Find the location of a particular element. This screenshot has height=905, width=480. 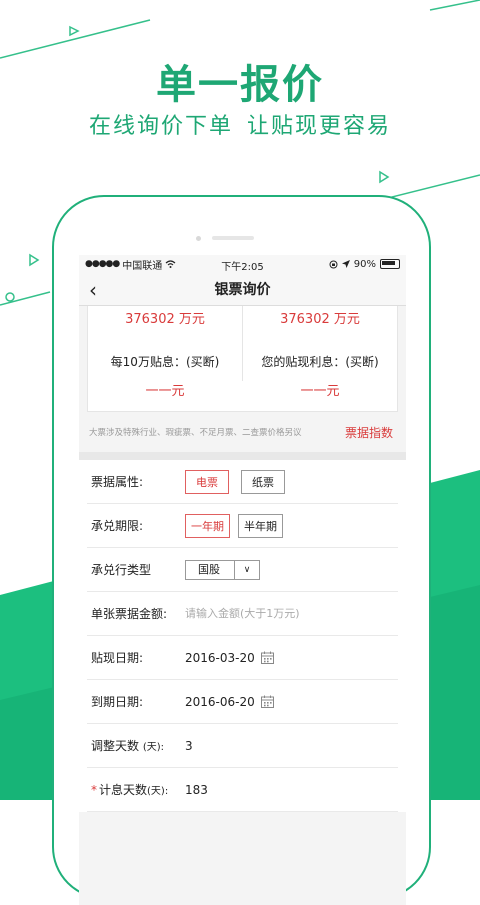

amount-left: 376302 万元 is located at coordinates (165, 319).